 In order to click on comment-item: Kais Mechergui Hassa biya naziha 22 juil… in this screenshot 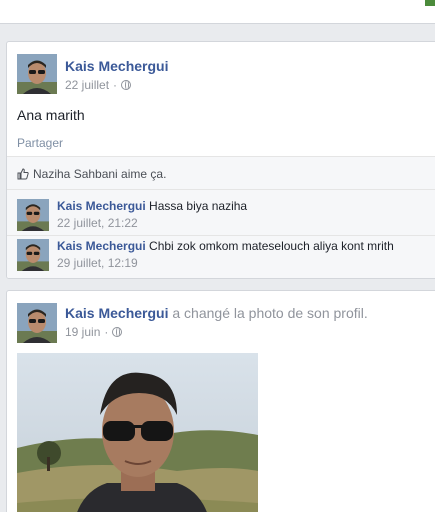, I will do `click(226, 216)`.